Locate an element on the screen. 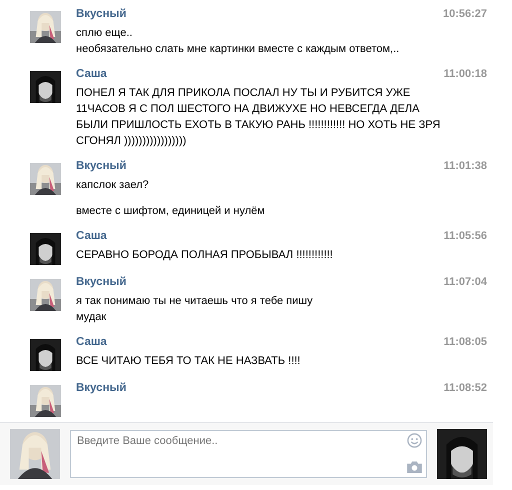 This screenshot has height=490, width=512. message-input: Введите Ваше сообщение.. is located at coordinates (248, 454).